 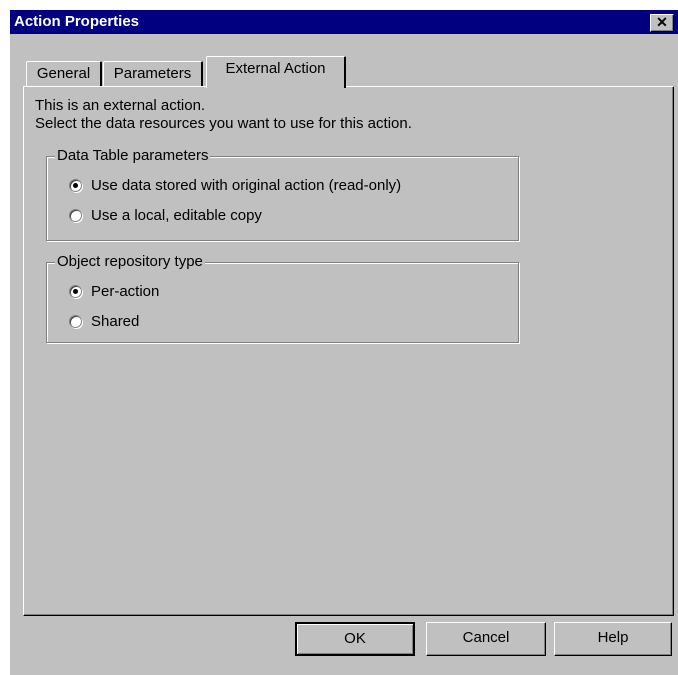 I want to click on tab-general: General, so click(x=64, y=74).